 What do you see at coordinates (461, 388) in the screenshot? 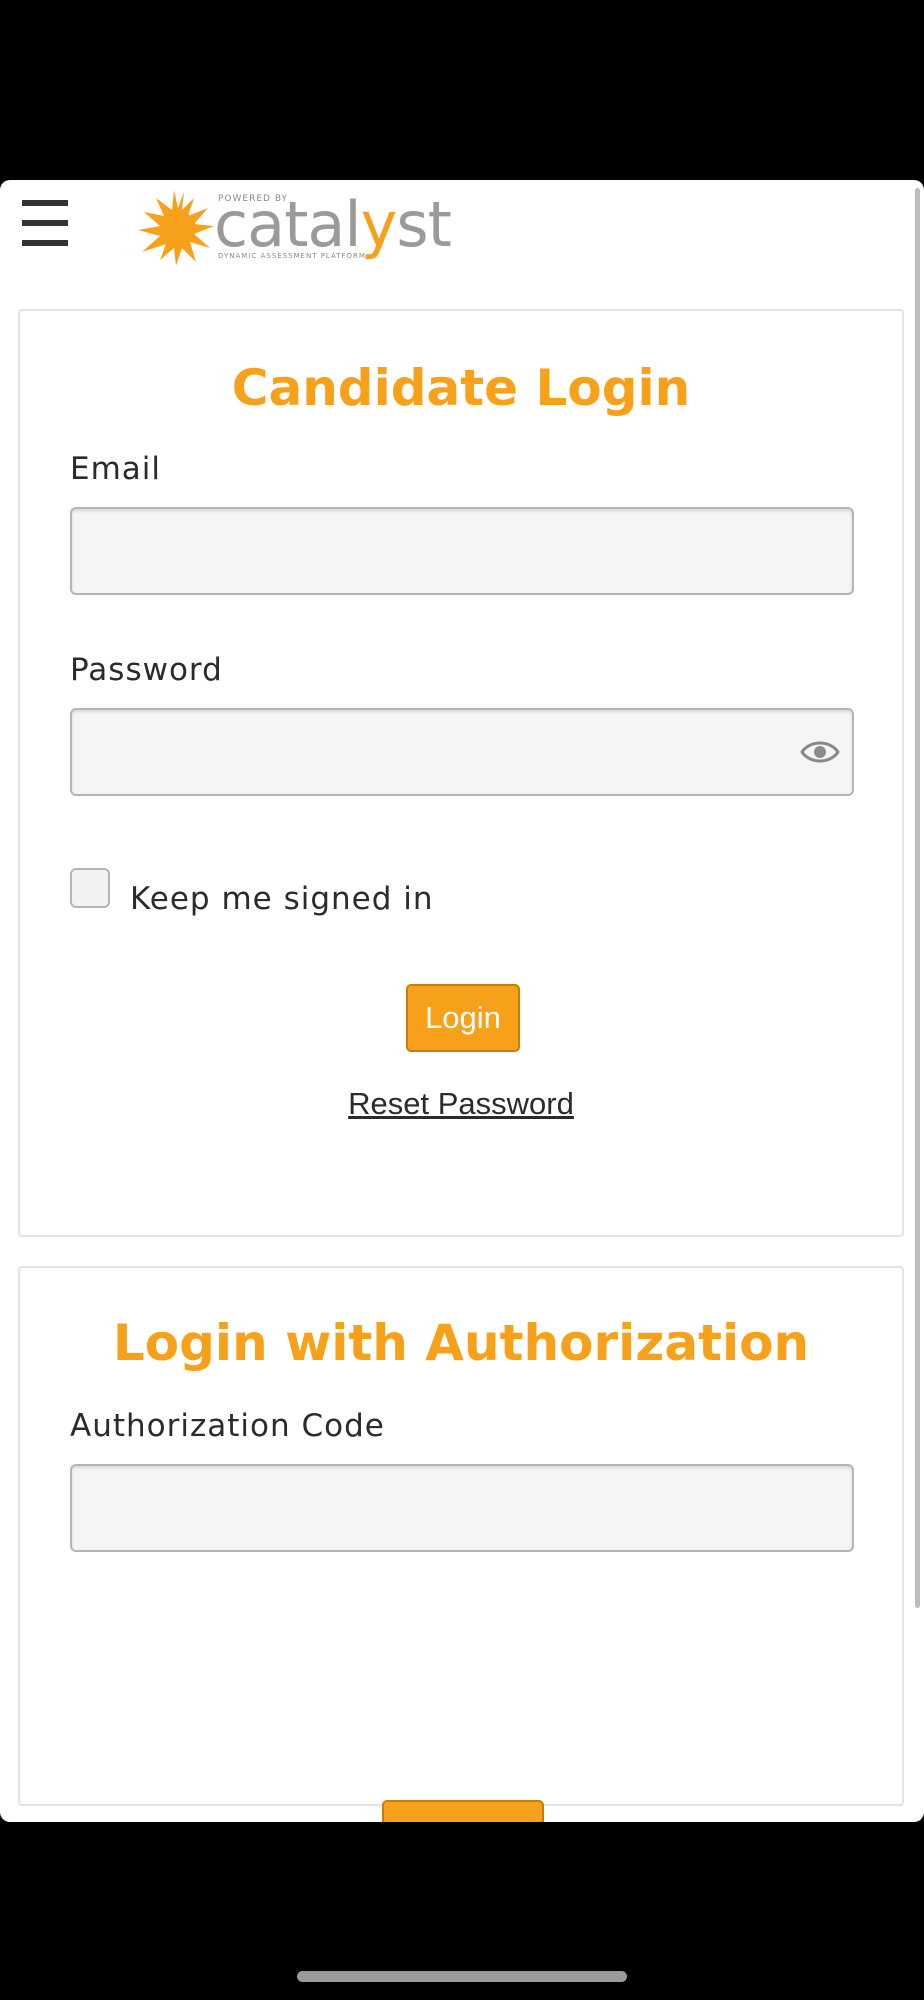
I see `login-title: Candidate Login` at bounding box center [461, 388].